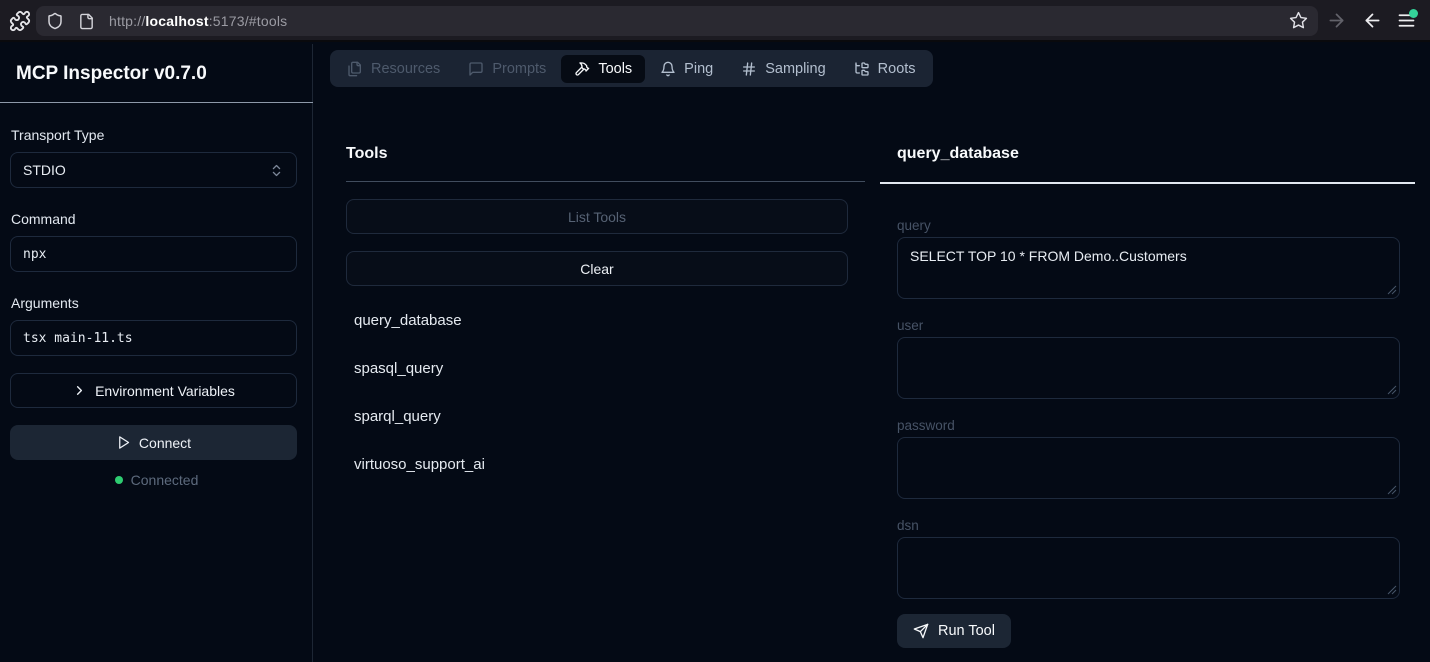  What do you see at coordinates (118, 480) in the screenshot?
I see `connected-dot-icon` at bounding box center [118, 480].